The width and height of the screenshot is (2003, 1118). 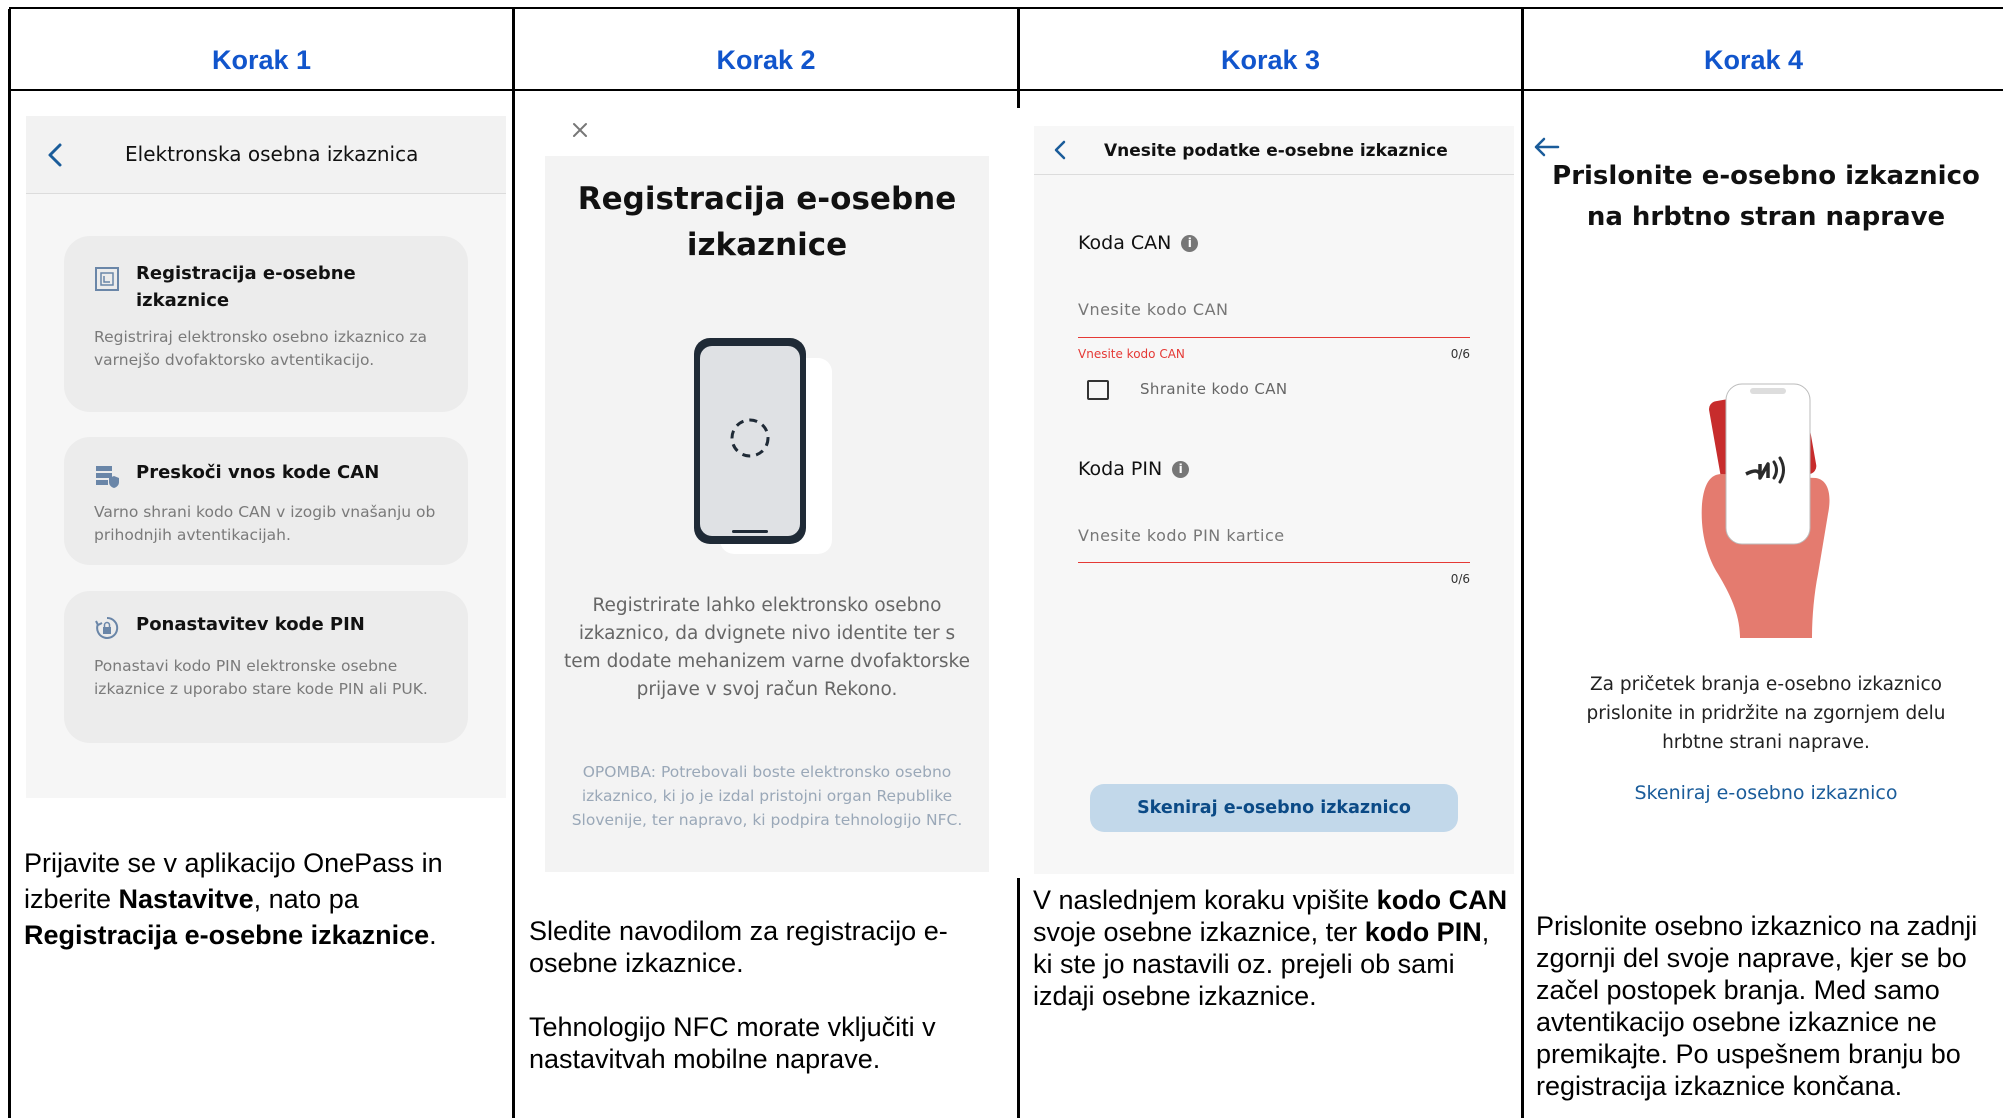 I want to click on caption-bold: kodo CAN, so click(x=1442, y=900).